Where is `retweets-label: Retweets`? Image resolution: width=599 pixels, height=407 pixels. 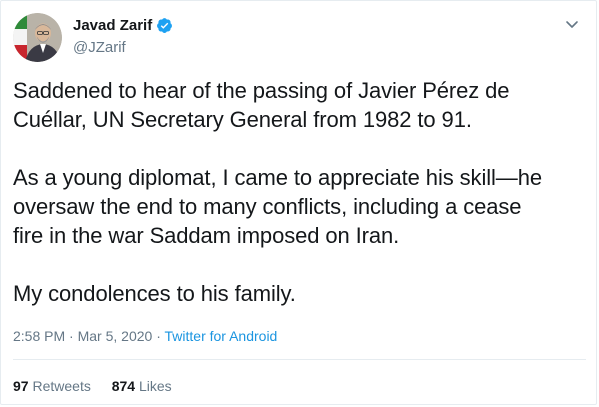 retweets-label: Retweets is located at coordinates (61, 386).